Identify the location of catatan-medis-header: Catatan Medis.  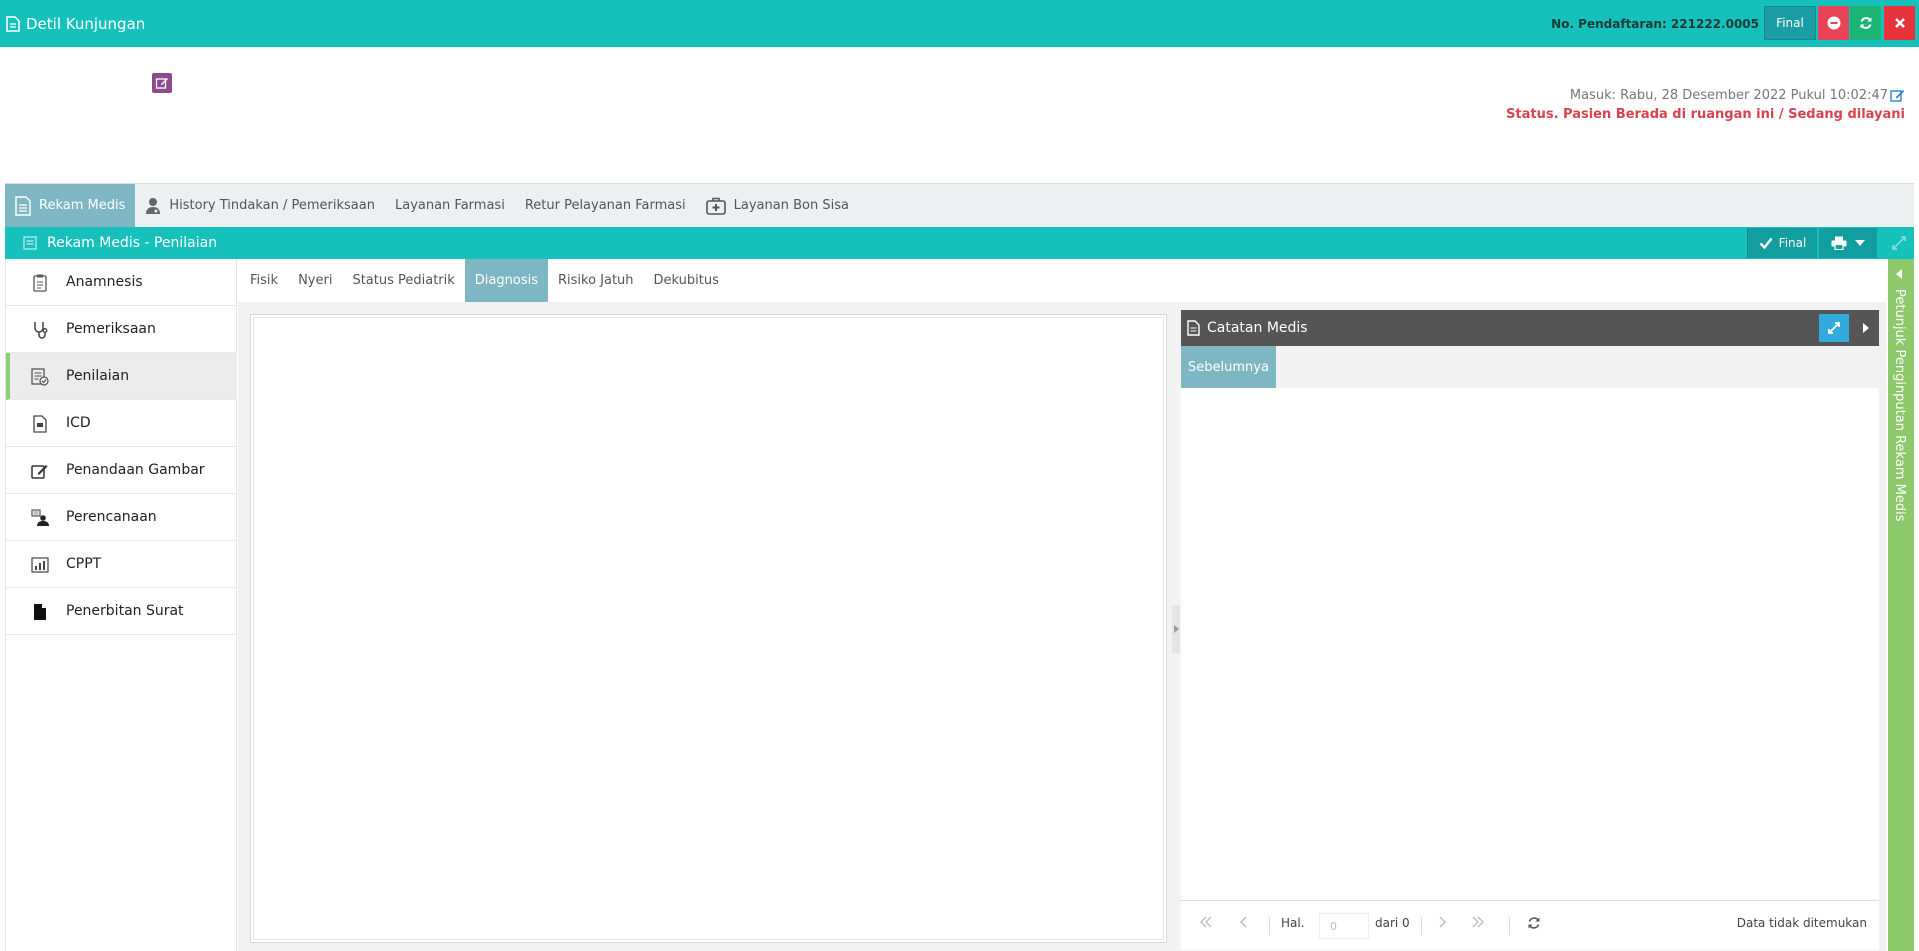
(1530, 328).